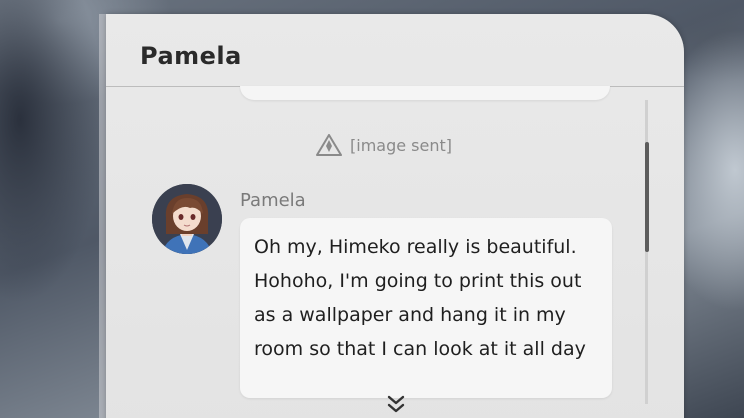  Describe the element at coordinates (187, 219) in the screenshot. I see `avatar` at that location.